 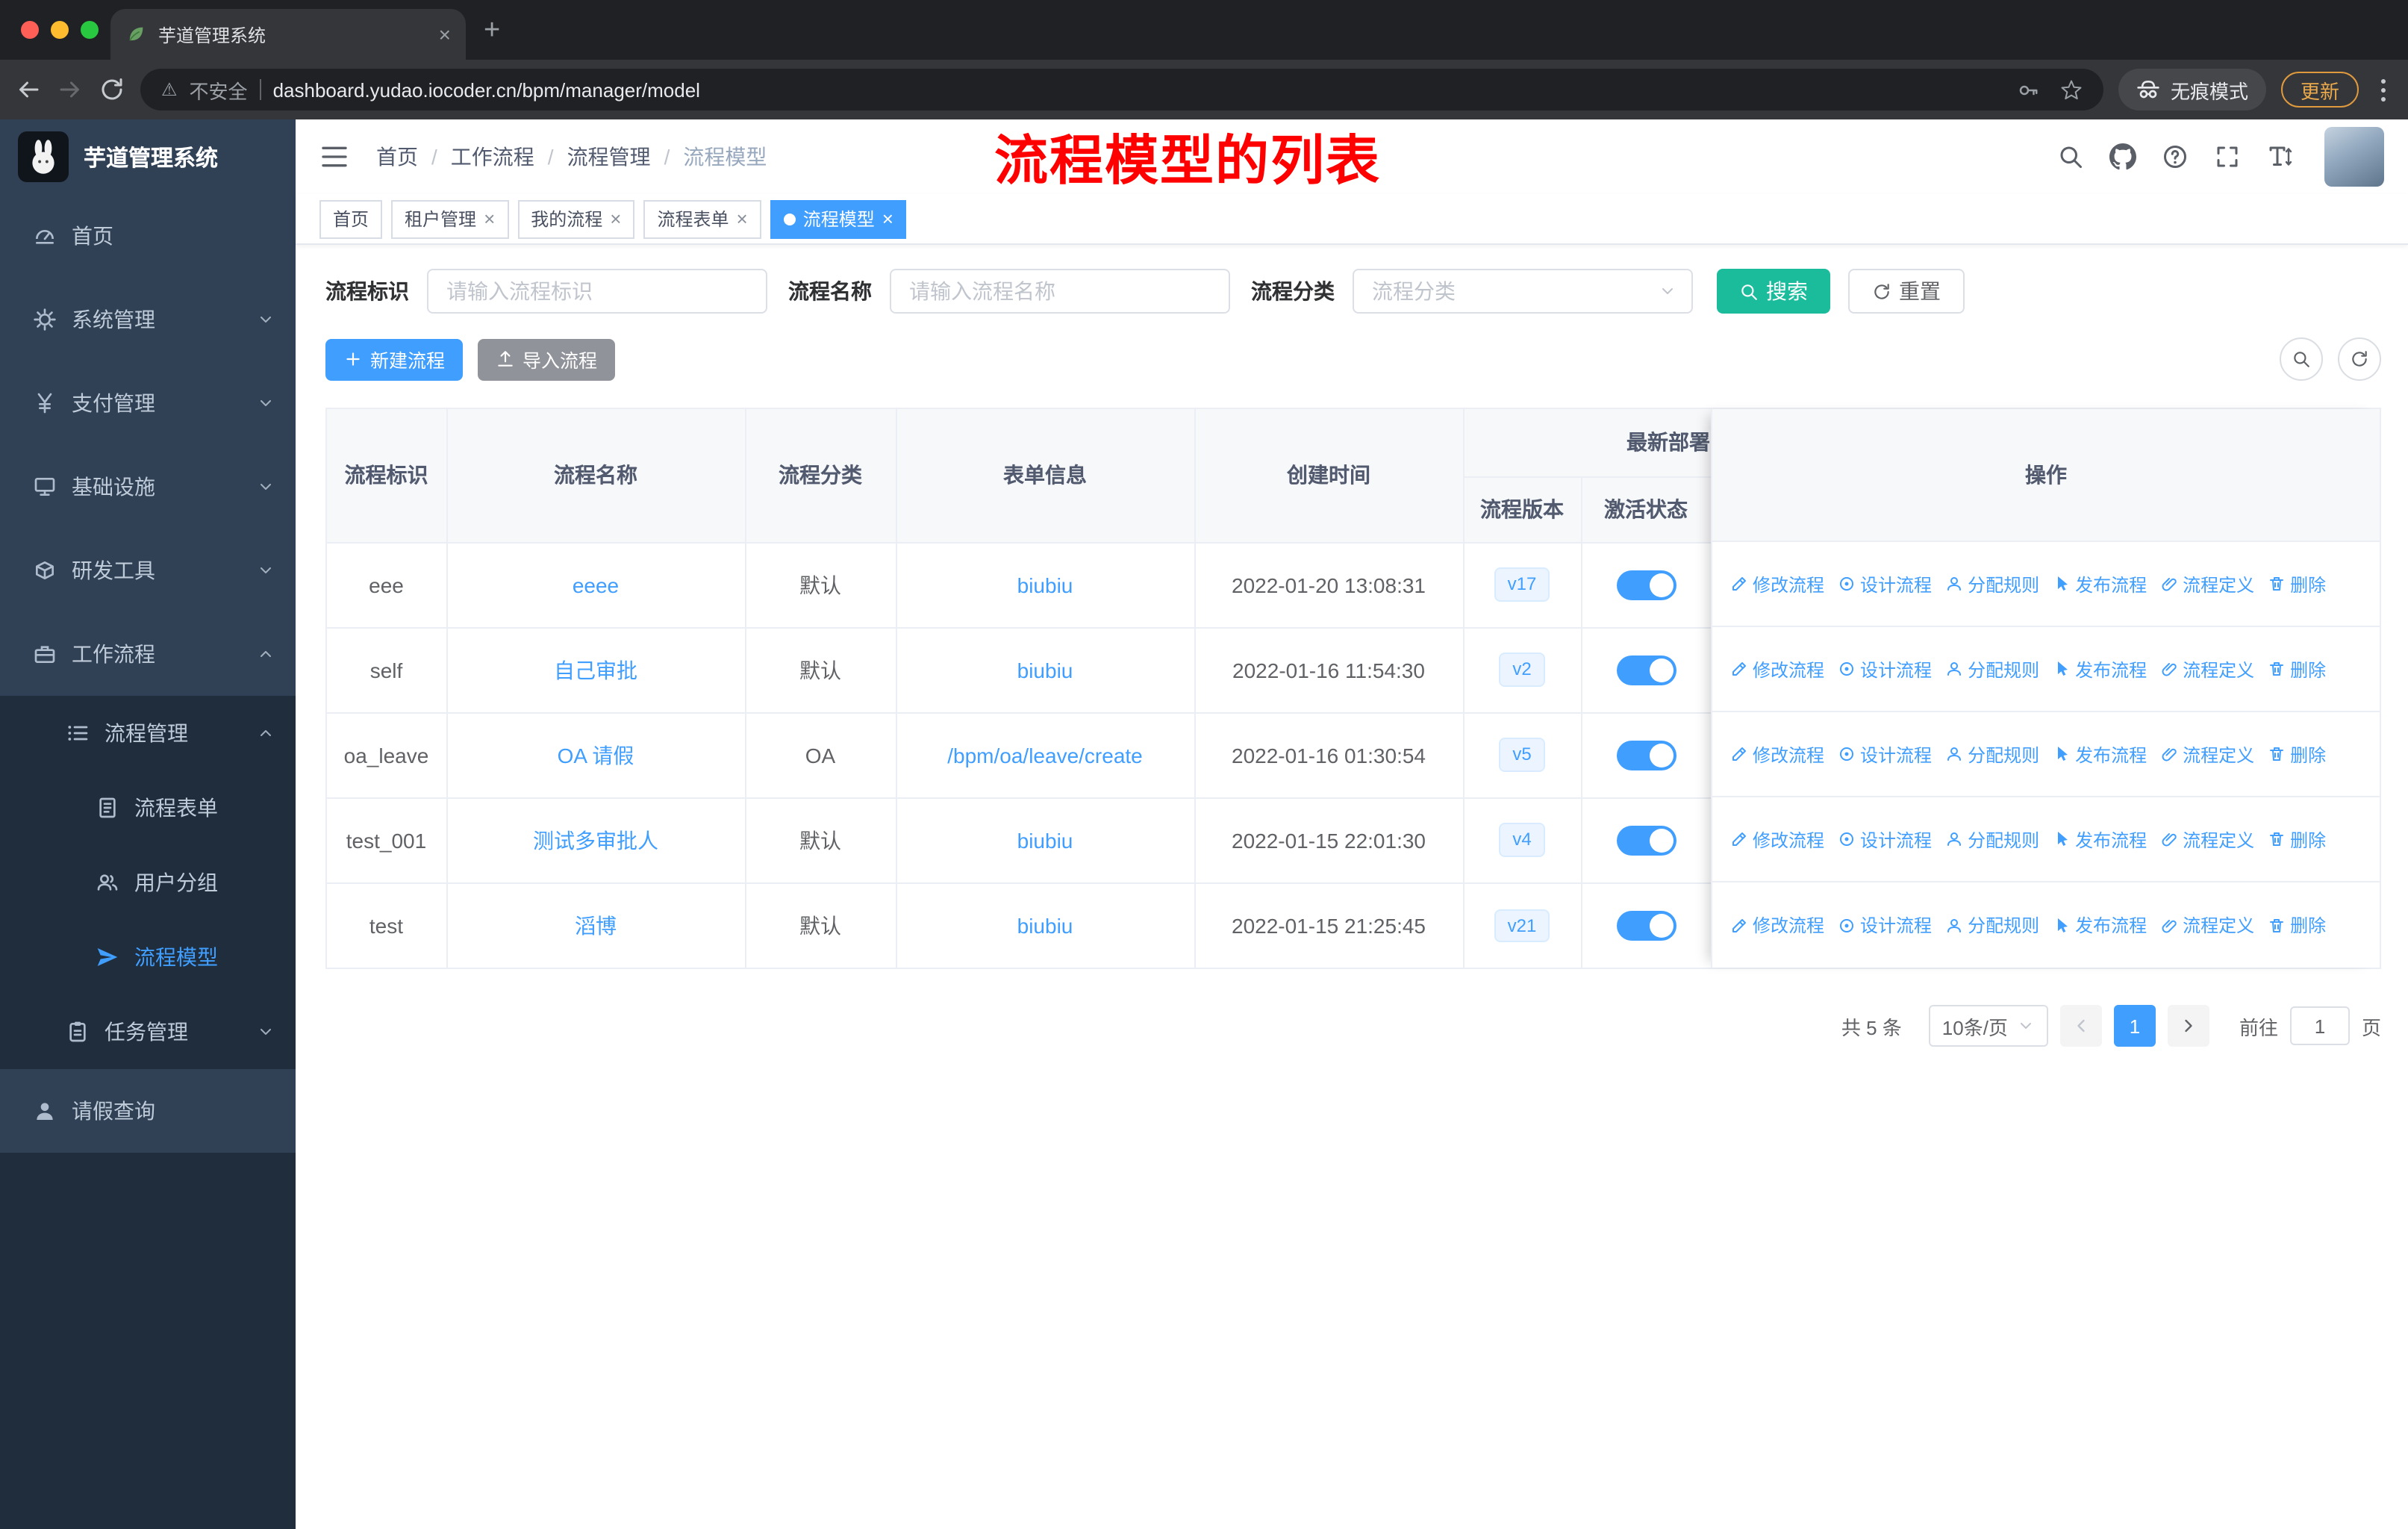 What do you see at coordinates (595, 840) in the screenshot?
I see `flow-name-link: 测试多审批人` at bounding box center [595, 840].